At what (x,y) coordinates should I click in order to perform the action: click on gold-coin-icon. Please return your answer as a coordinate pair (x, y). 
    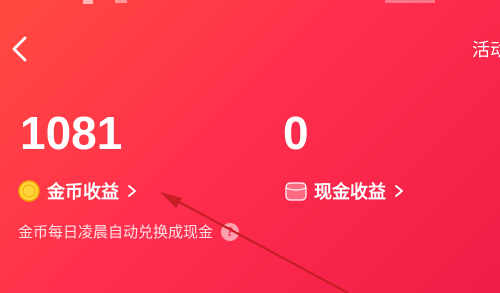
    Looking at the image, I should click on (29, 191).